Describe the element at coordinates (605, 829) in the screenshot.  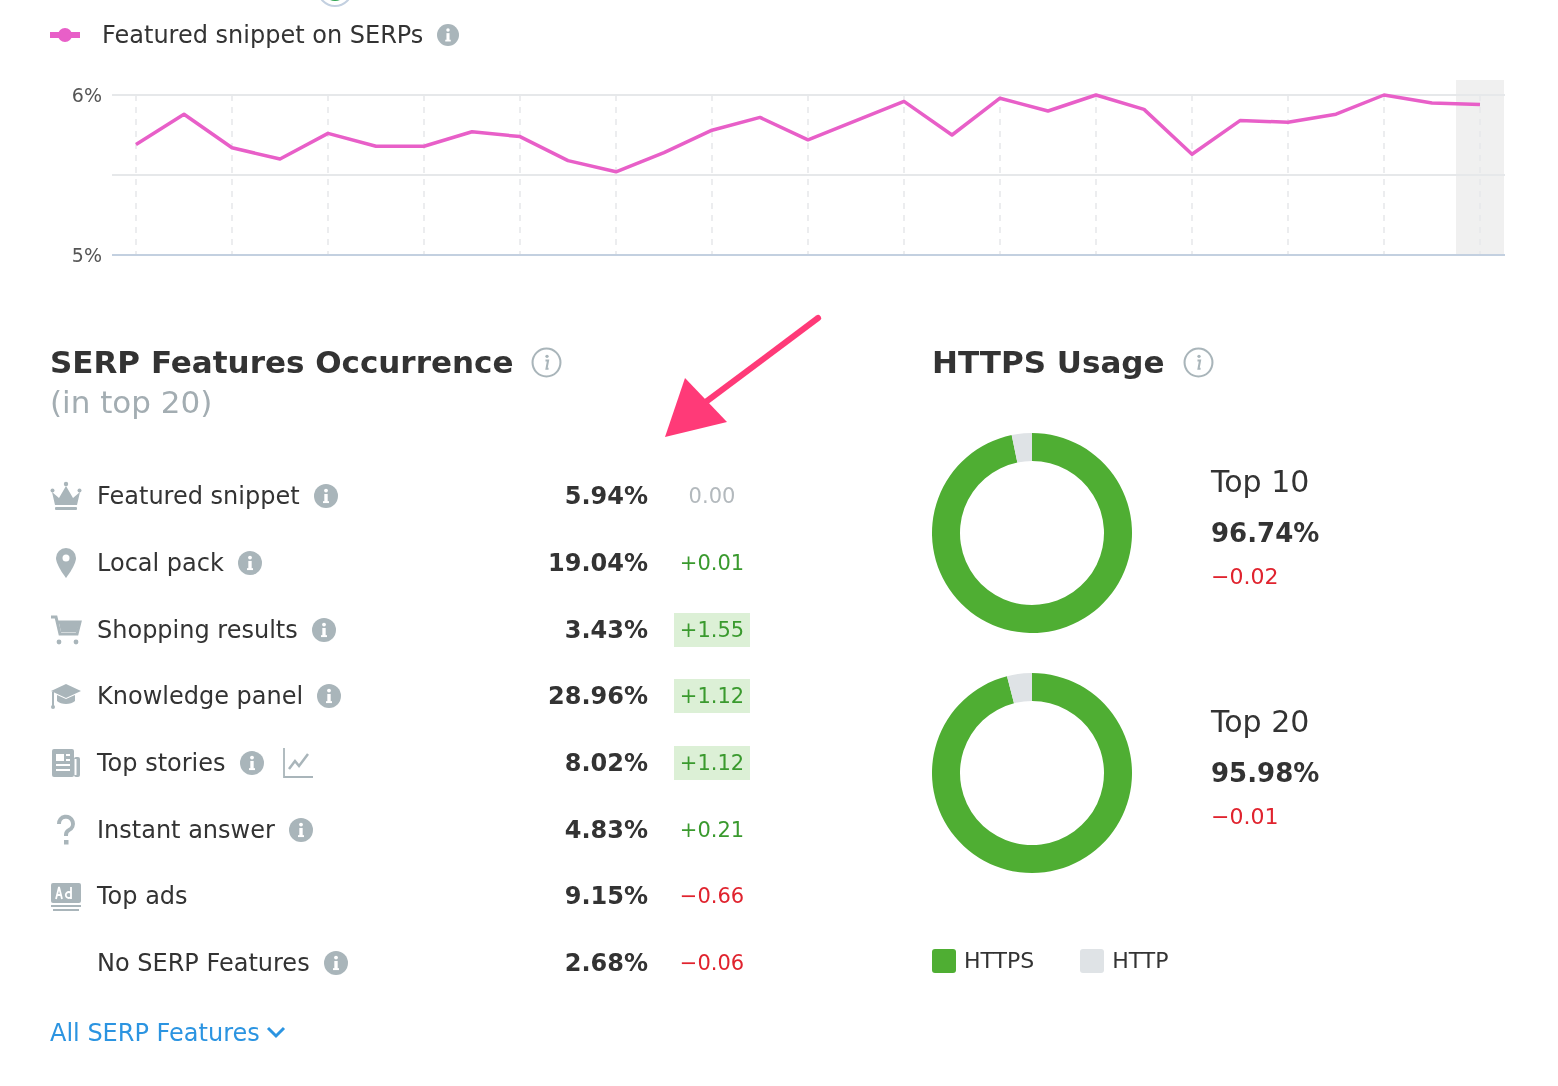
I see `feature-percentage: 4.83%` at that location.